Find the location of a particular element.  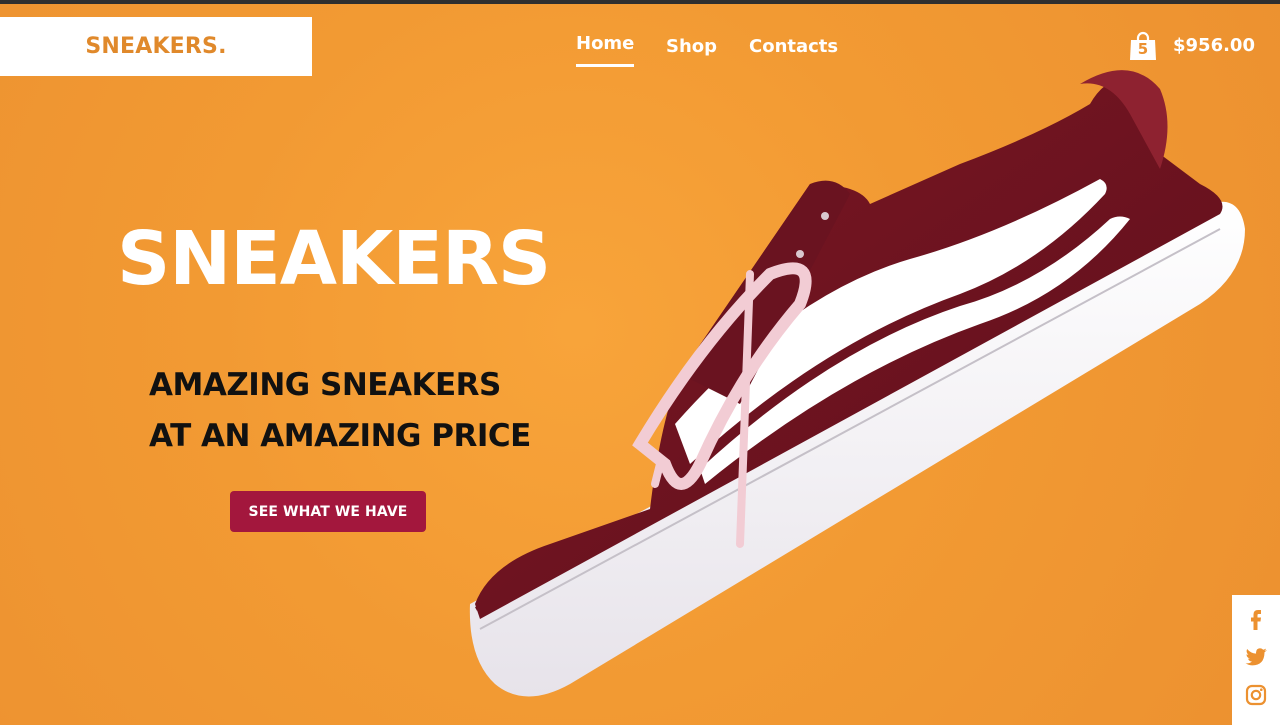

cart: 5 $956.00 is located at coordinates (1194, 45).